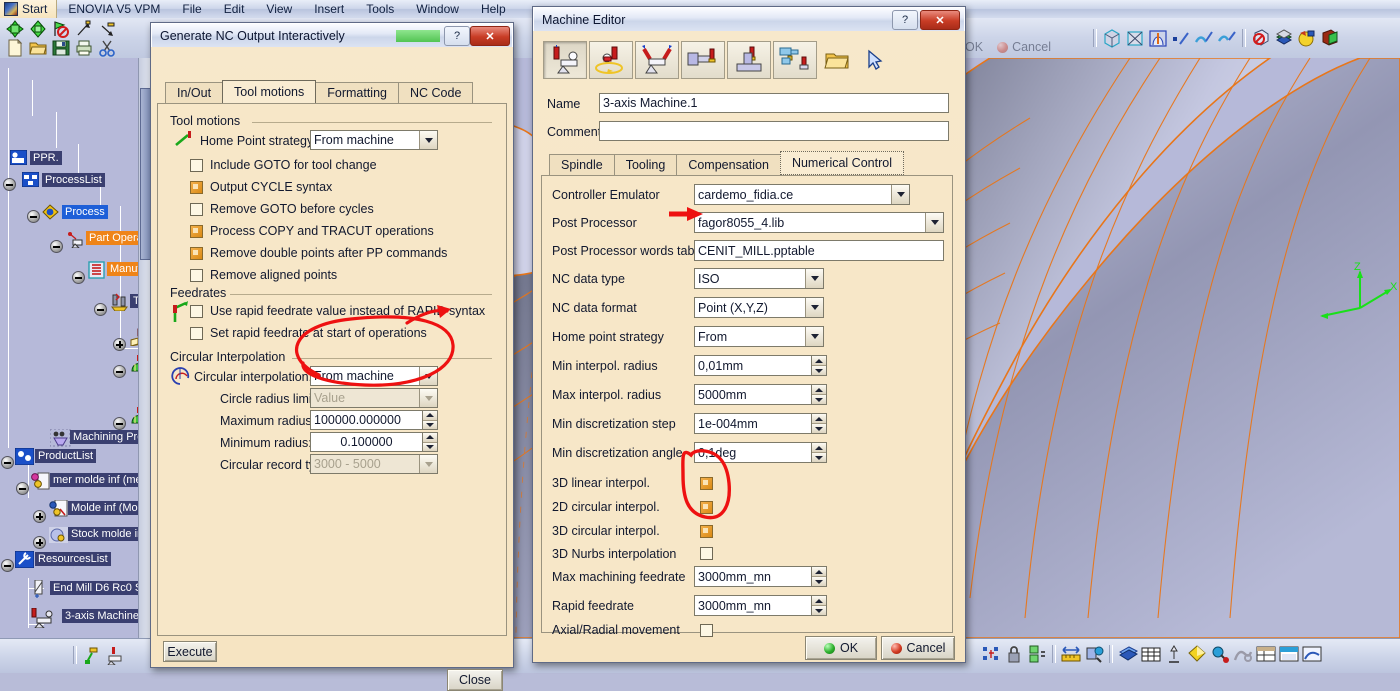 The image size is (1400, 691). Describe the element at coordinates (837, 60) in the screenshot. I see `open-machine-icon` at that location.